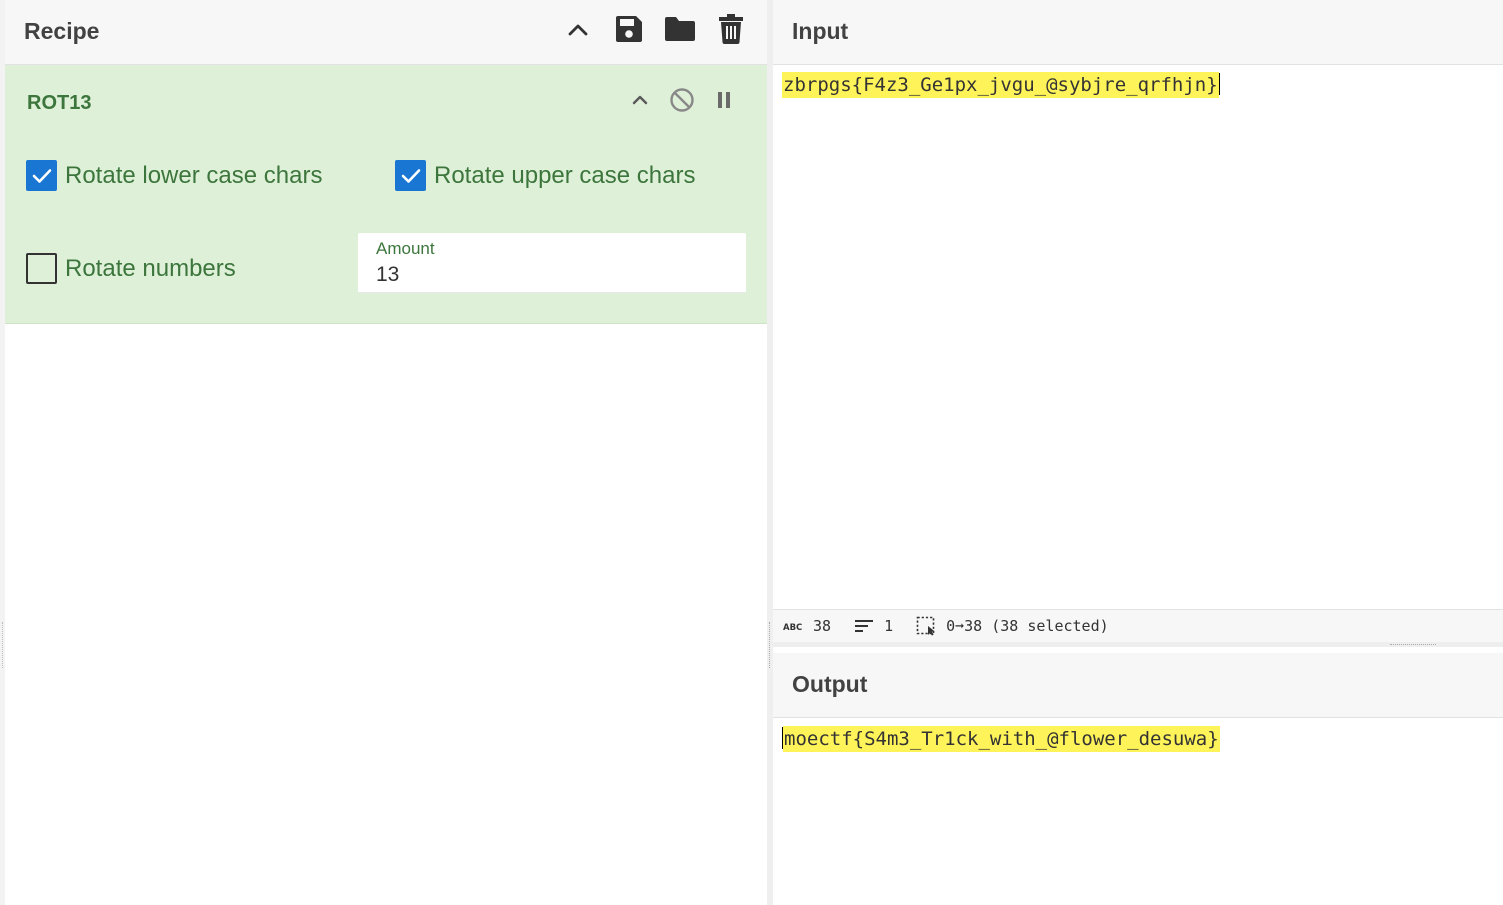  Describe the element at coordinates (889, 626) in the screenshot. I see `lines-value: 1` at that location.